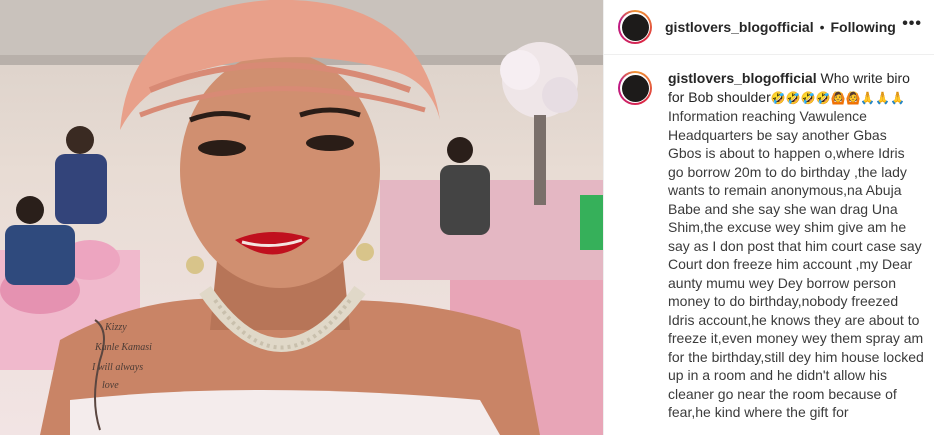 The height and width of the screenshot is (435, 934). What do you see at coordinates (123, 347) in the screenshot?
I see `svg-text: Kunle Kamasi` at bounding box center [123, 347].